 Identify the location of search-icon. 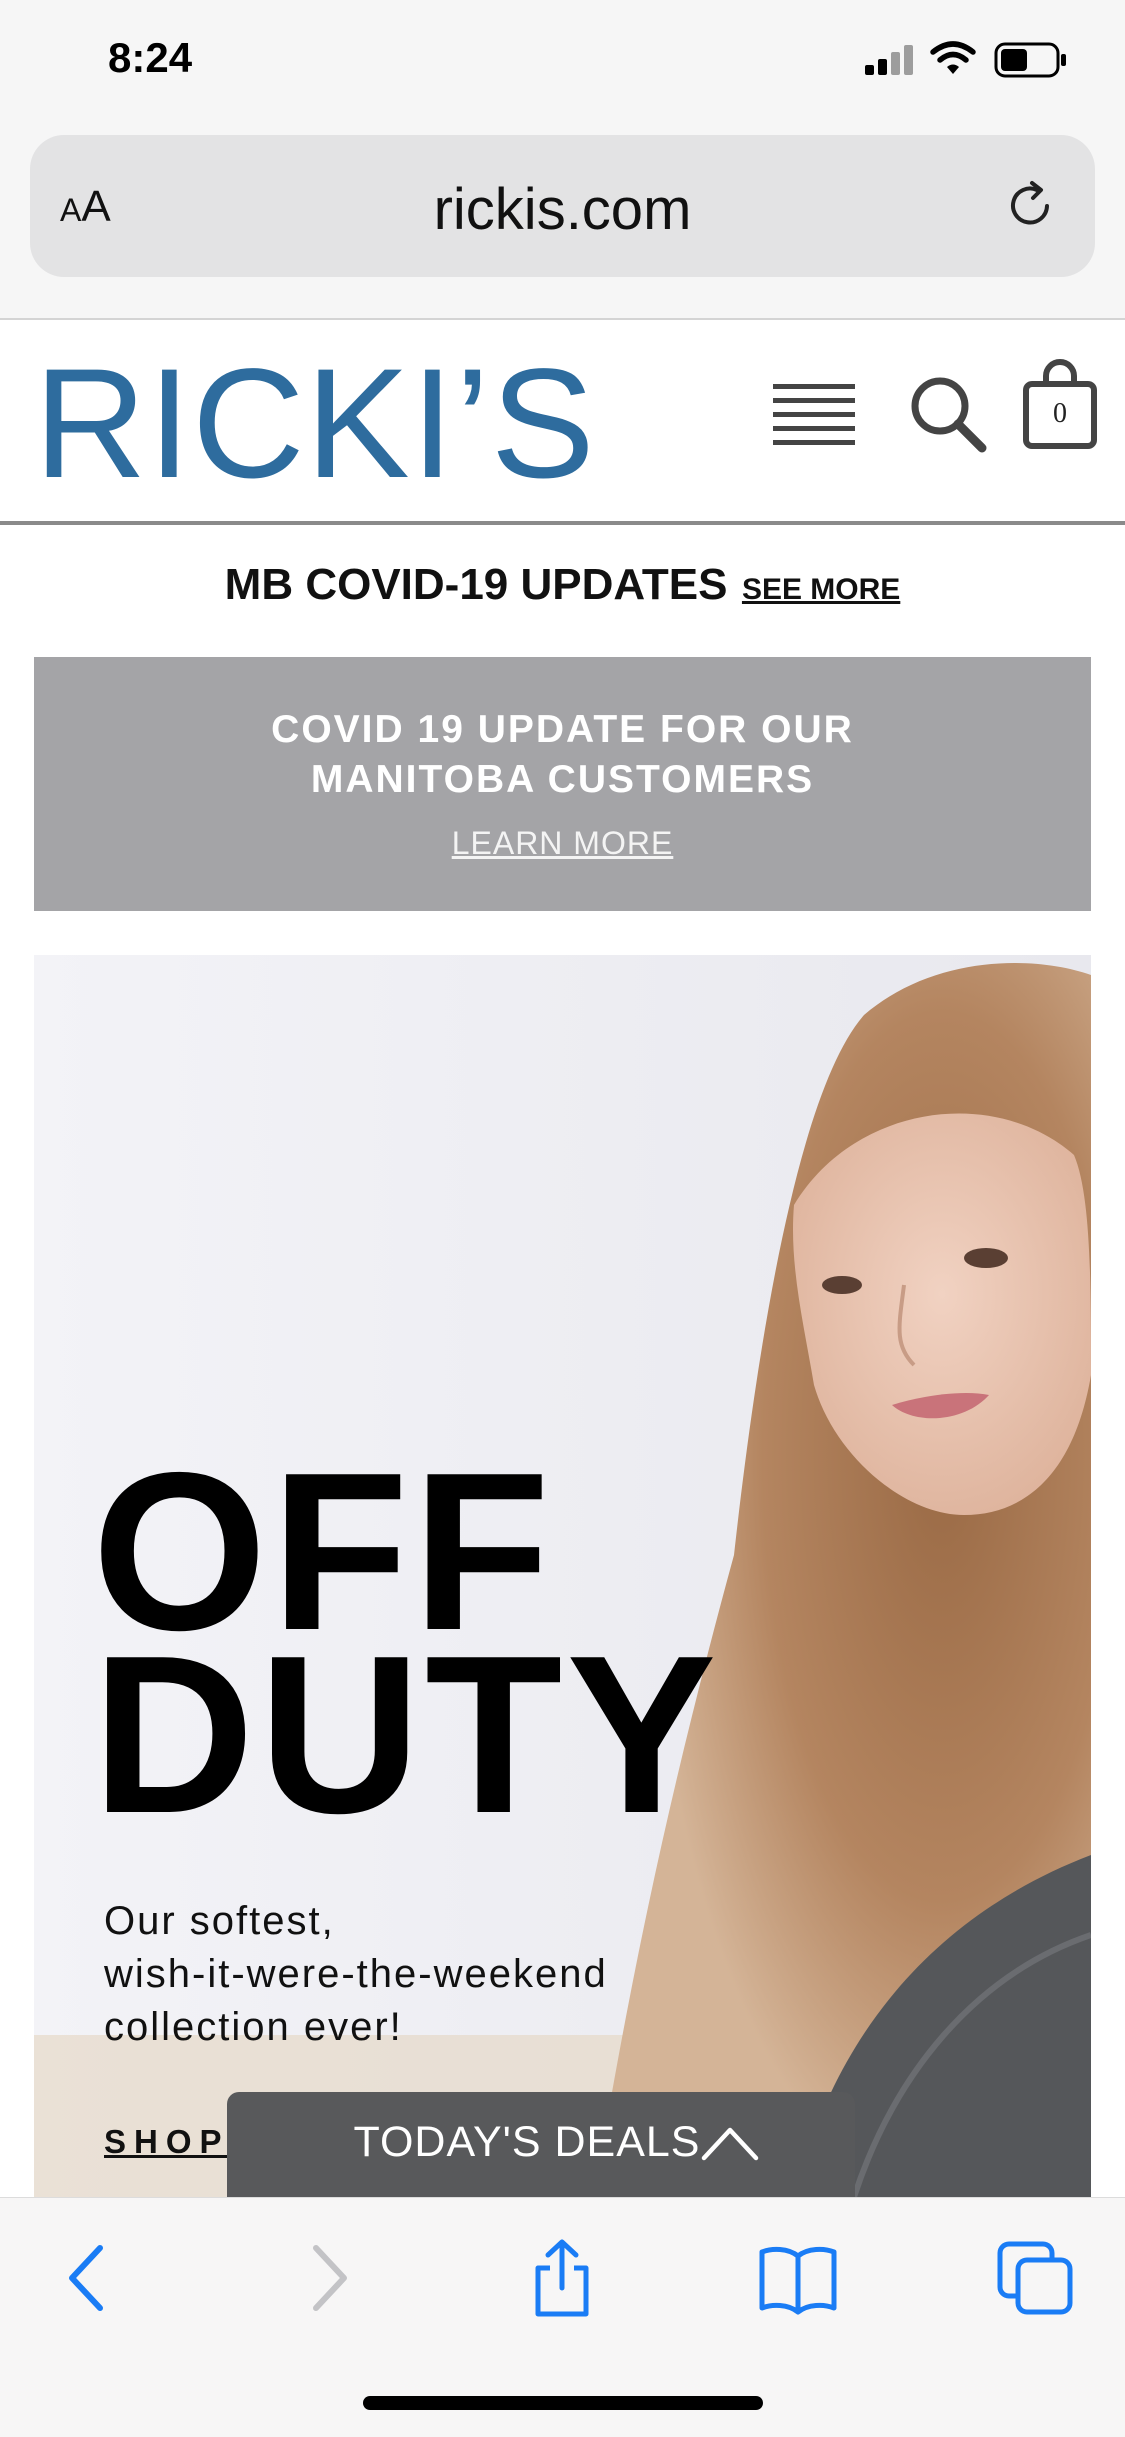
(947, 413).